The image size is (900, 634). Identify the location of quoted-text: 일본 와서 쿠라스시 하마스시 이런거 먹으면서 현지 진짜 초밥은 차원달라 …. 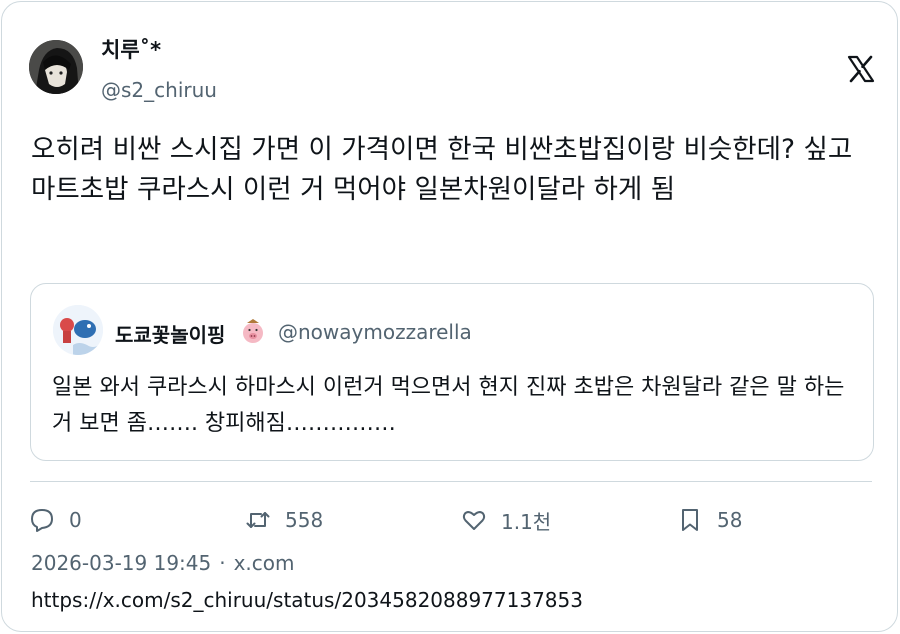
(448, 405).